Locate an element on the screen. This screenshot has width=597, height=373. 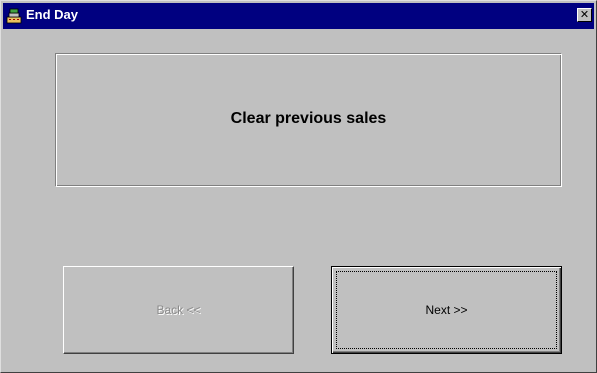
title-bar: End Day ✕ is located at coordinates (298, 16).